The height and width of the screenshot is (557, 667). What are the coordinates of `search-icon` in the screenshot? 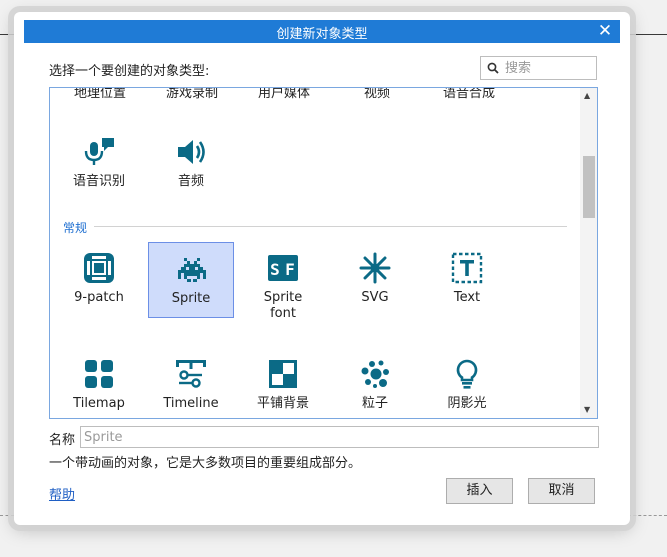 It's located at (493, 68).